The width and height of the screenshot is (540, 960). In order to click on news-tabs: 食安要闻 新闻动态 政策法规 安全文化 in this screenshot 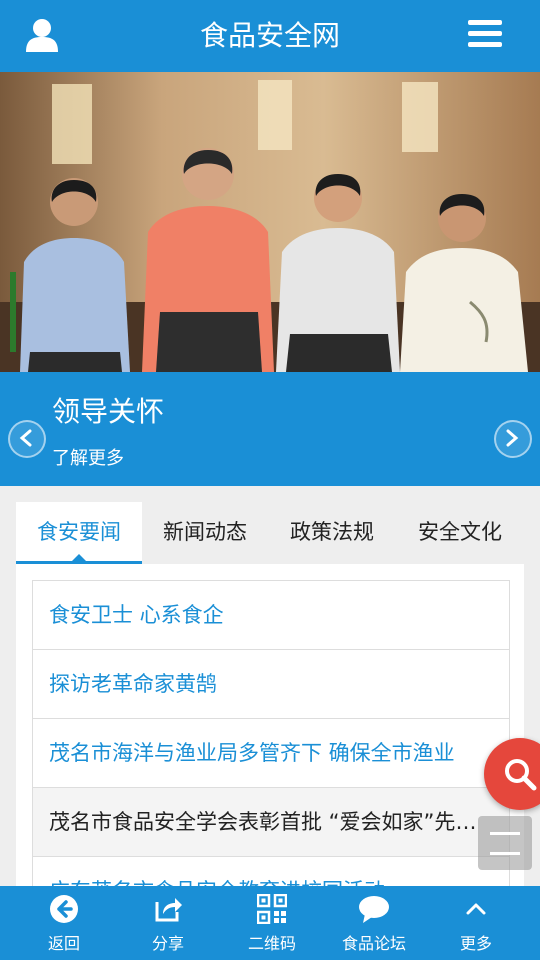, I will do `click(270, 533)`.